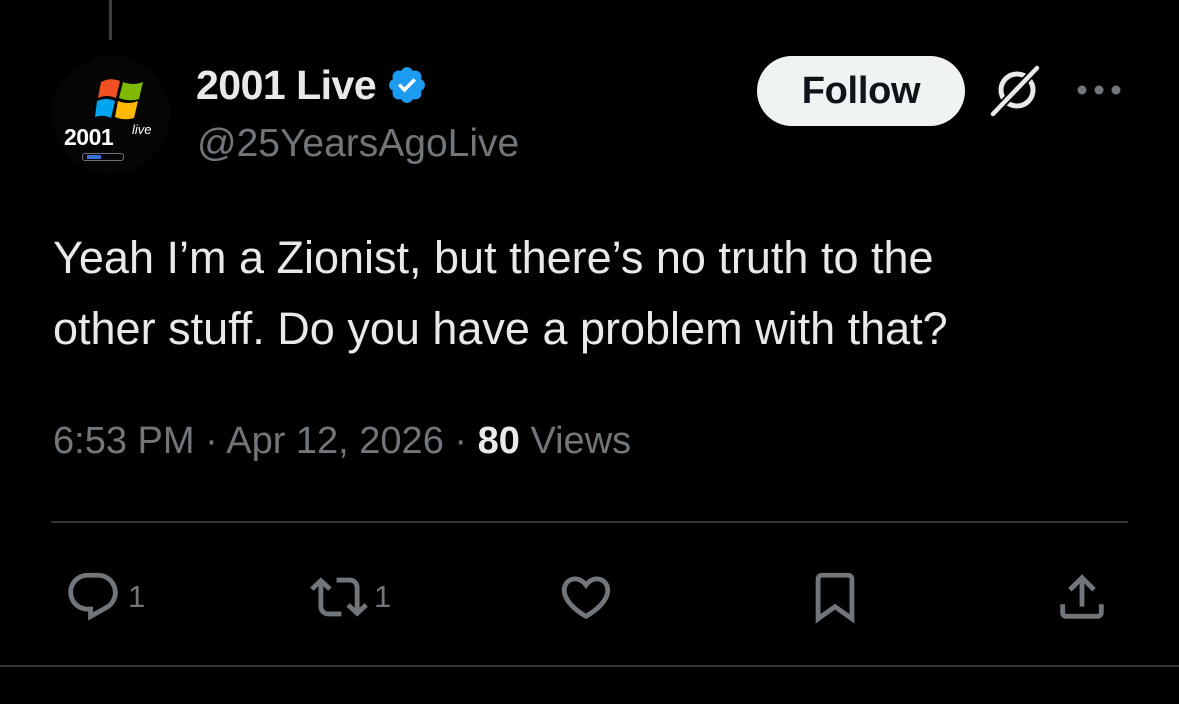 This screenshot has width=1179, height=704. I want to click on share-button, so click(1082, 597).